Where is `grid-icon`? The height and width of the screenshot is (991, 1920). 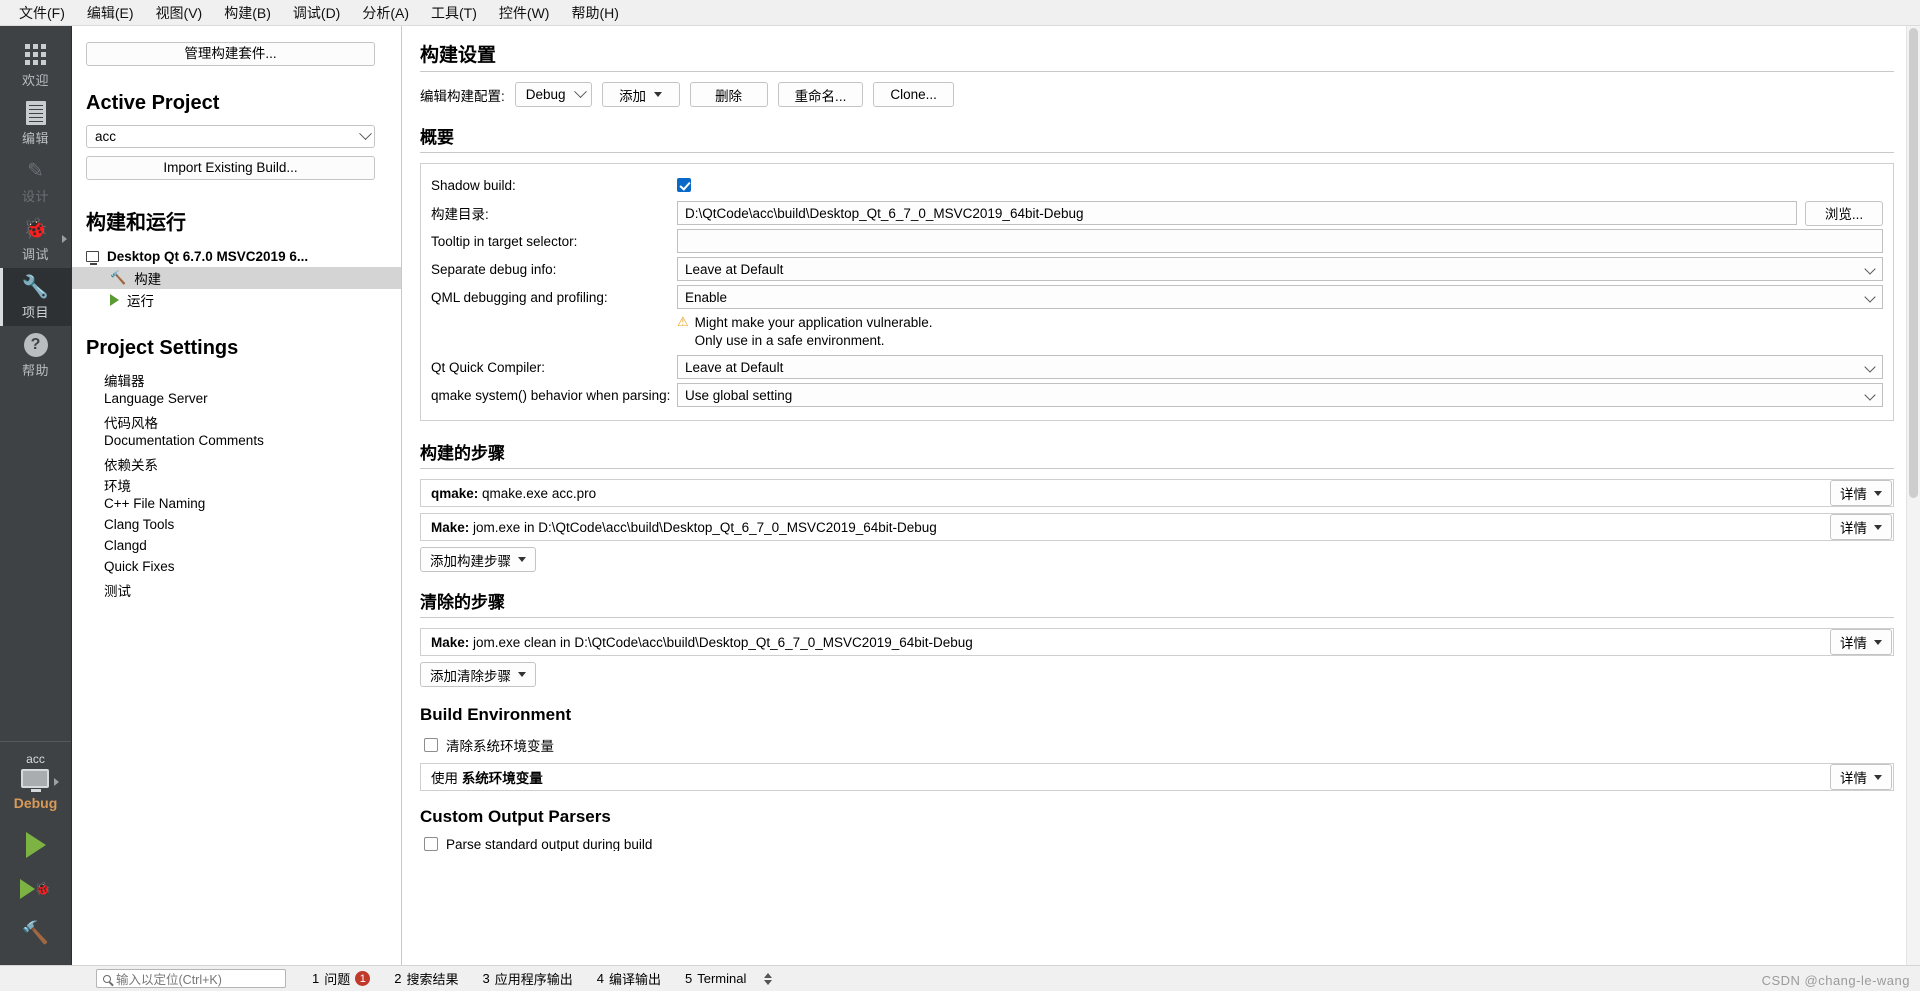 grid-icon is located at coordinates (36, 55).